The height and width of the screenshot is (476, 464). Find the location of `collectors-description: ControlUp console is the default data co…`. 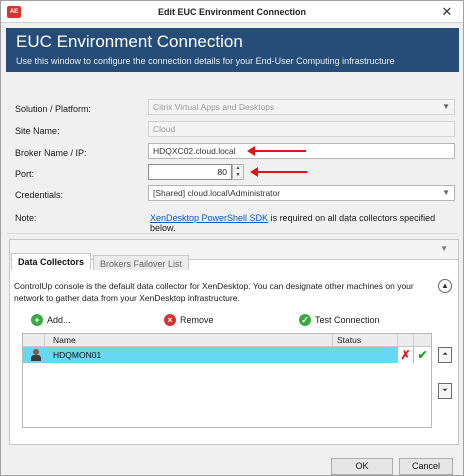

collectors-description: ControlUp console is the default data co… is located at coordinates (214, 292).